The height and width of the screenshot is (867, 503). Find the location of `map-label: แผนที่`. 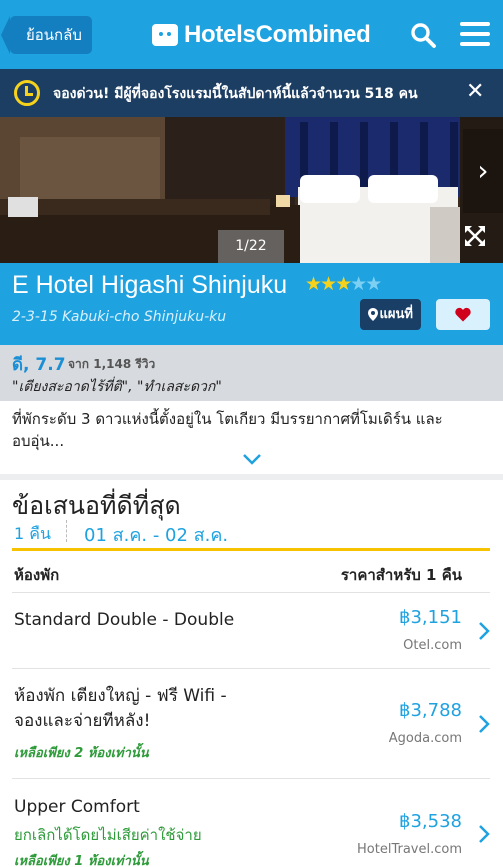

map-label: แผนที่ is located at coordinates (396, 314).